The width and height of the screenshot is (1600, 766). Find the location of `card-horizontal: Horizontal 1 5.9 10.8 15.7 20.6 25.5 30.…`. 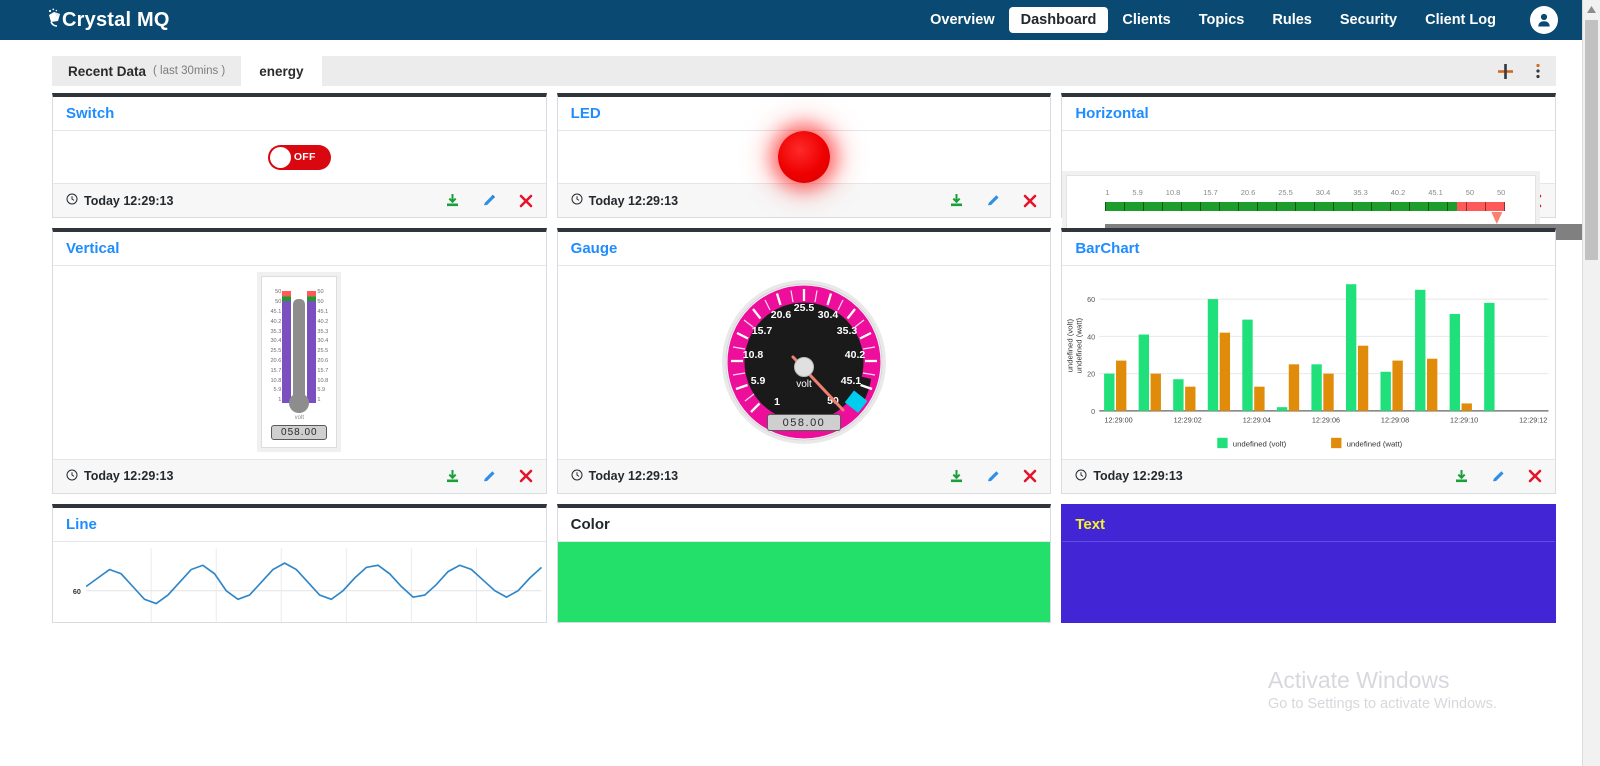

card-horizontal: Horizontal 1 5.9 10.8 15.7 20.6 25.5 30.… is located at coordinates (1330, 188).